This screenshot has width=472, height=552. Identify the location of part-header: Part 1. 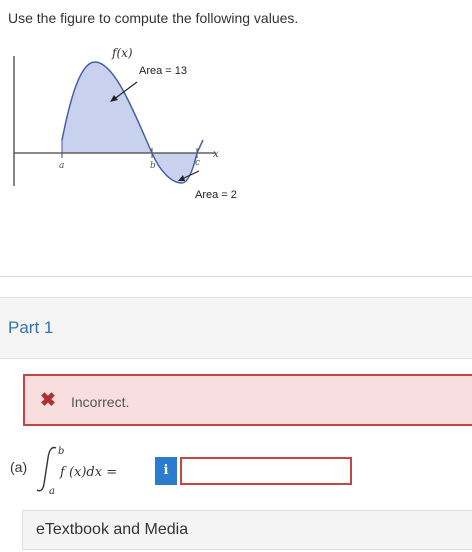
(236, 328).